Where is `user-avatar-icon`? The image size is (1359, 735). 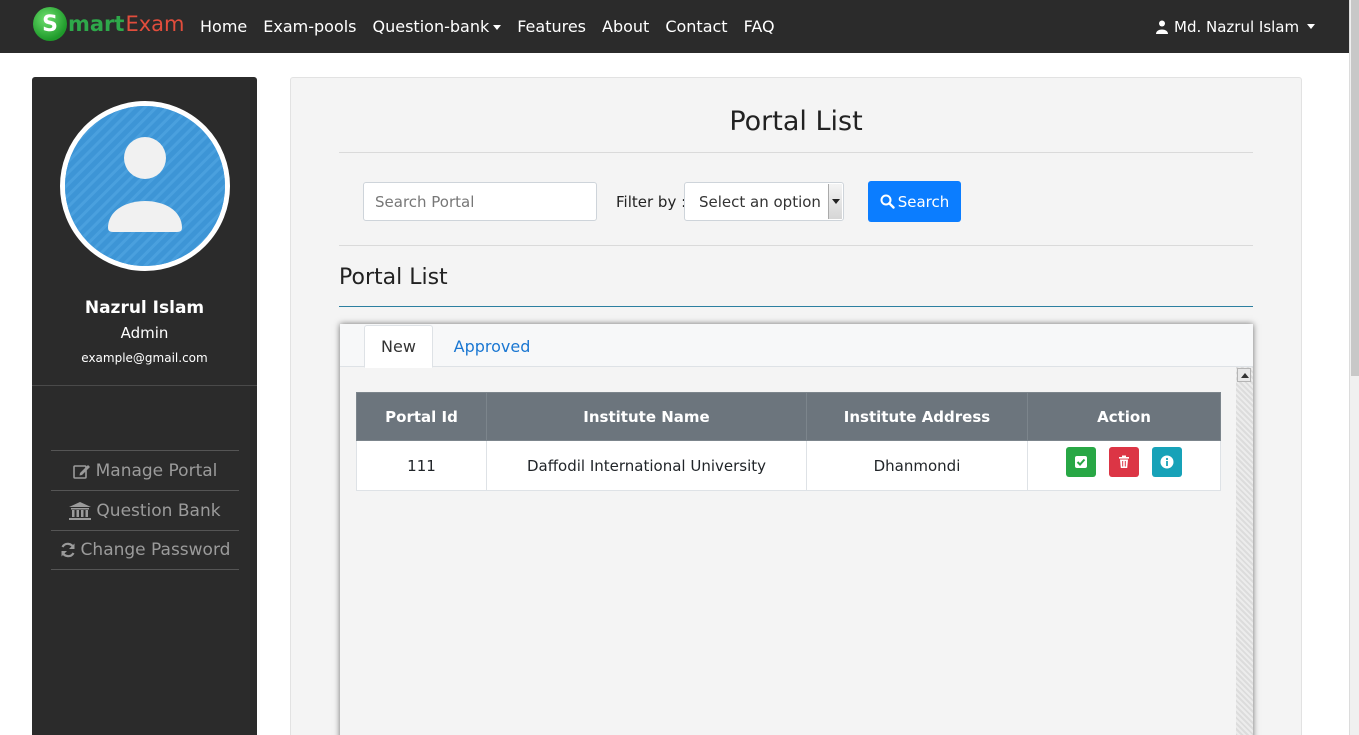 user-avatar-icon is located at coordinates (145, 186).